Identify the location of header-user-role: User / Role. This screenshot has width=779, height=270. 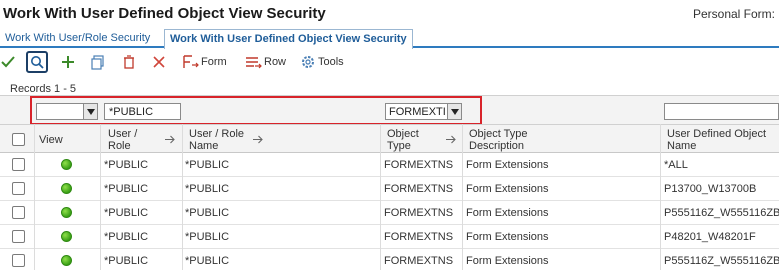
(122, 140).